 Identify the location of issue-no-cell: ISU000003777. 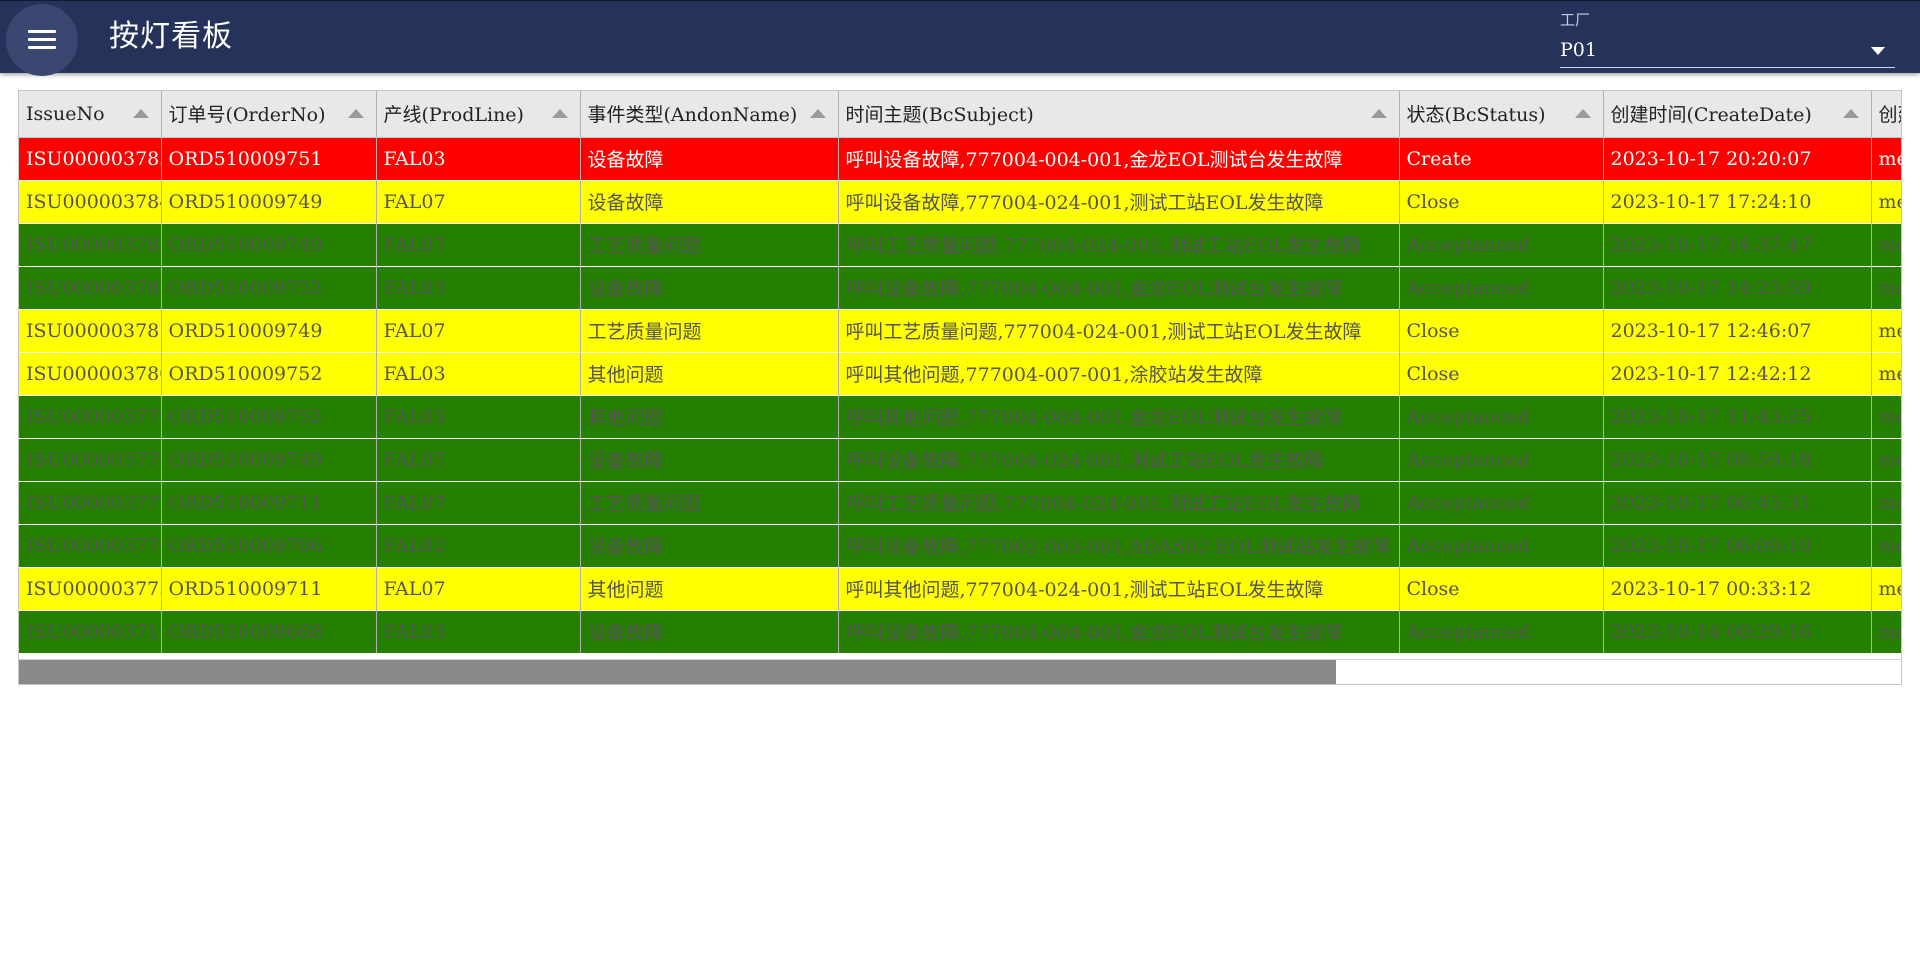
(90, 502).